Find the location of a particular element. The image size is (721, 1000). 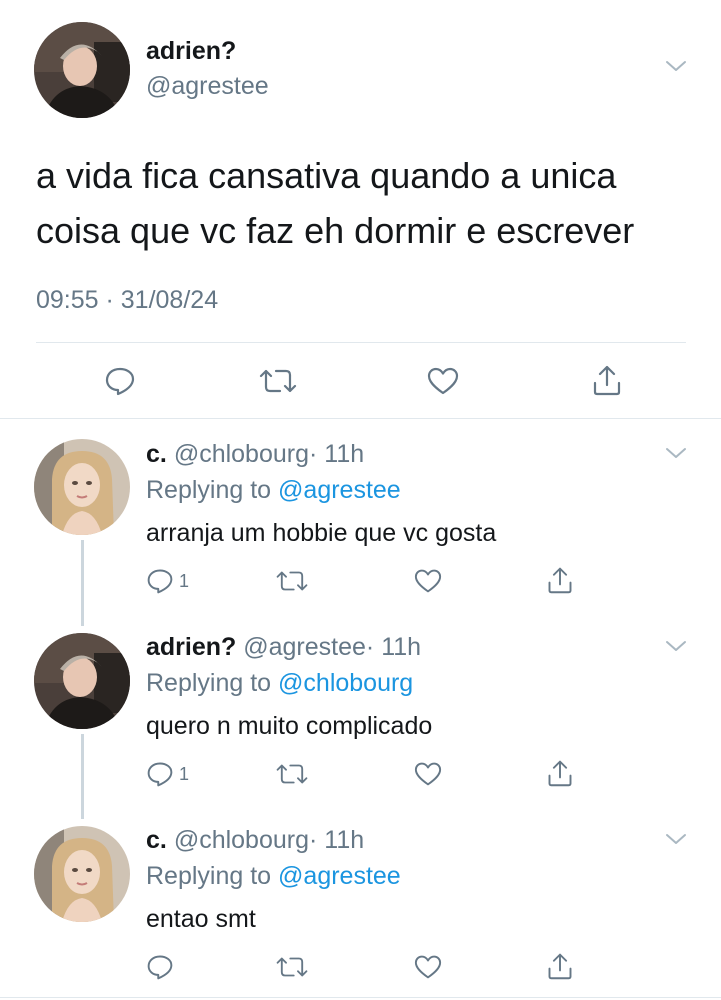

reply-author-handle: @agrestee is located at coordinates (304, 647).